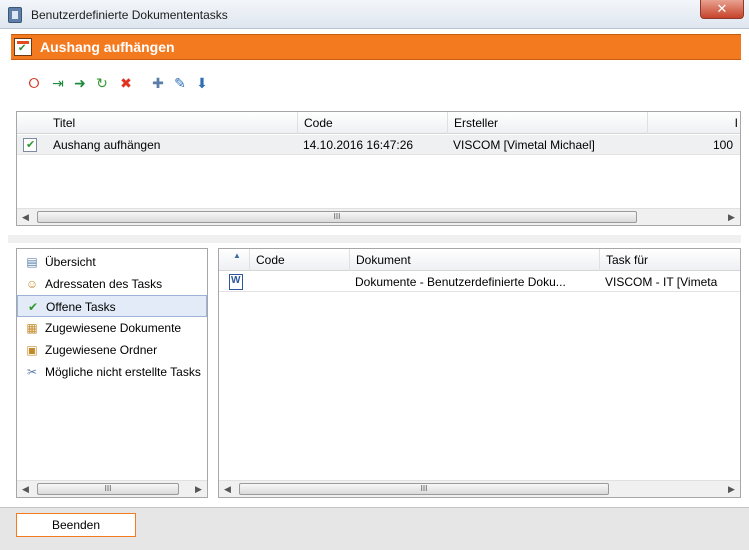  I want to click on nav-item-possible-tasks: ✂ Mögliche nicht erstellte Tasks, so click(112, 372).